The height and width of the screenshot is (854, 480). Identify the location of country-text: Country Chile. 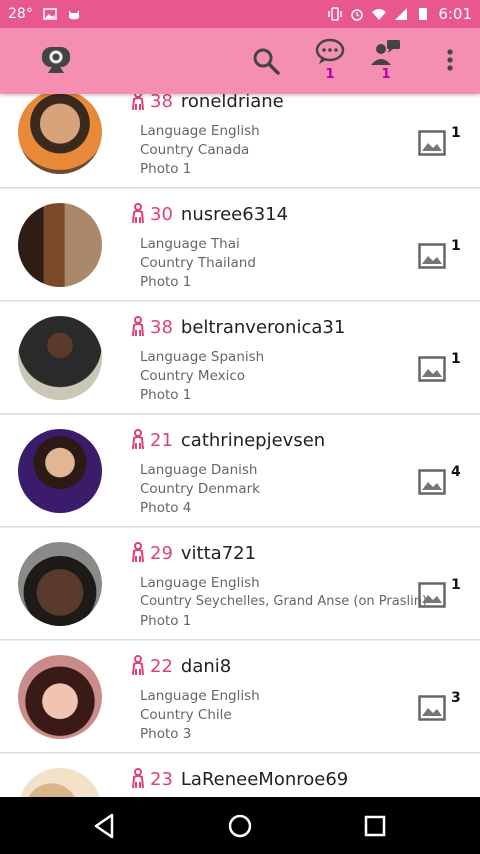
(186, 715).